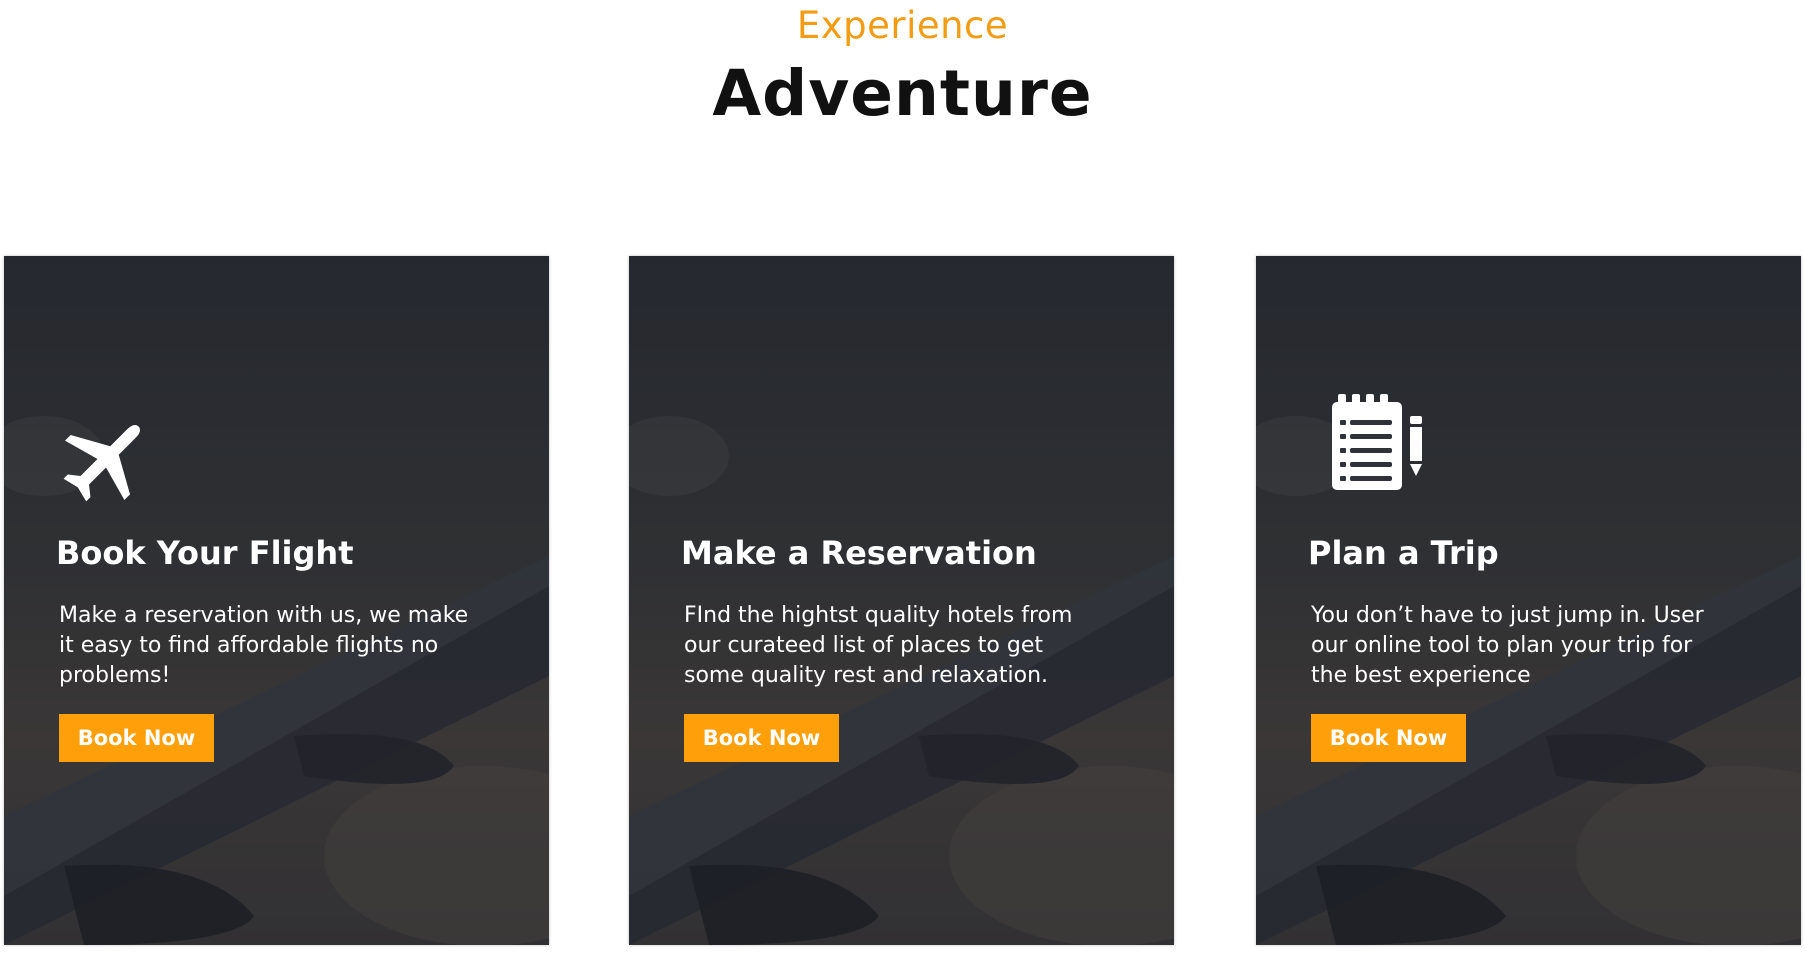  What do you see at coordinates (205, 553) in the screenshot?
I see `card-title: Book Your Flight` at bounding box center [205, 553].